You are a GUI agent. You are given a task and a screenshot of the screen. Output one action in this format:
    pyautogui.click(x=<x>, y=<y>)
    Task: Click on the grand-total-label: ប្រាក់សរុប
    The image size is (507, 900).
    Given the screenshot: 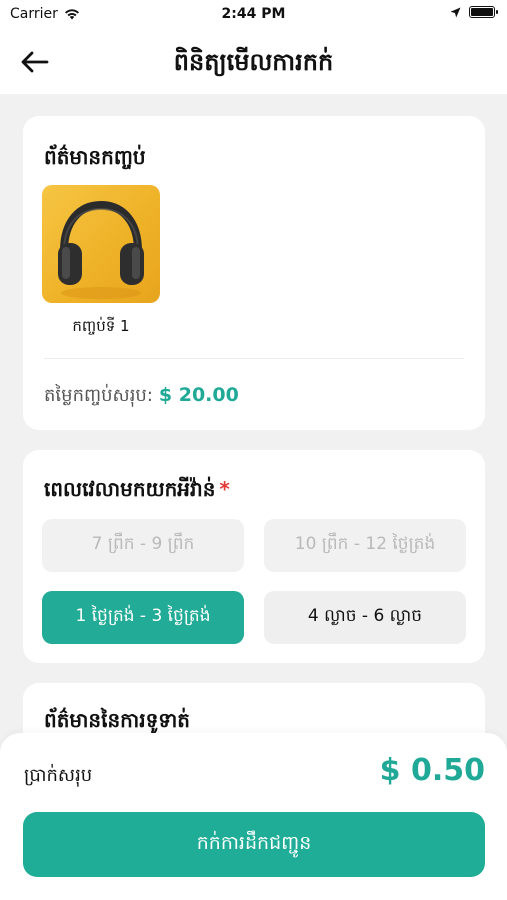 What is the action you would take?
    pyautogui.click(x=58, y=775)
    